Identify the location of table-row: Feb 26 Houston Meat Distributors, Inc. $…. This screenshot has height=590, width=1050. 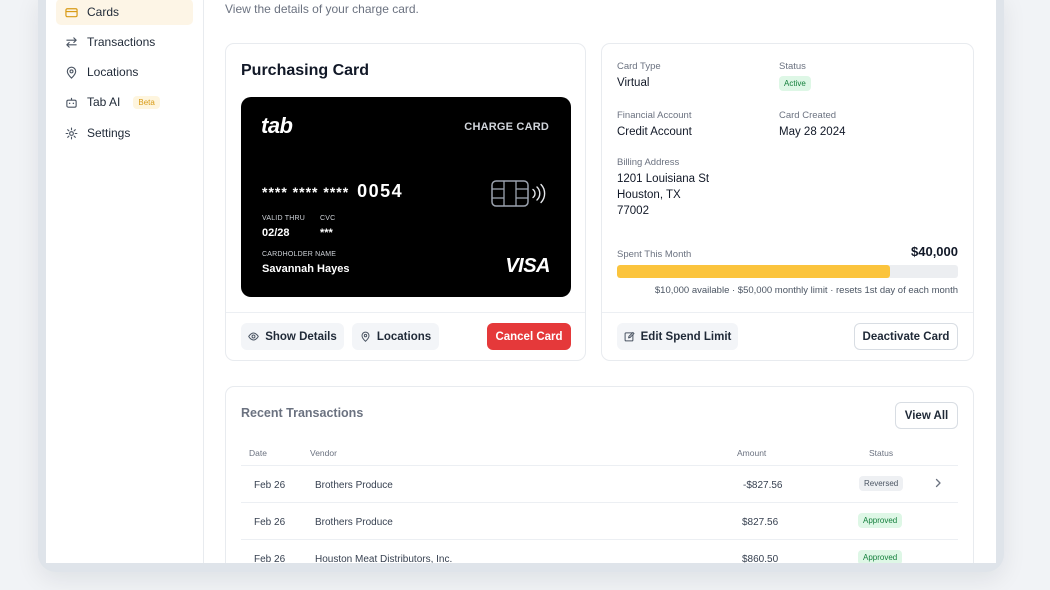
(599, 551).